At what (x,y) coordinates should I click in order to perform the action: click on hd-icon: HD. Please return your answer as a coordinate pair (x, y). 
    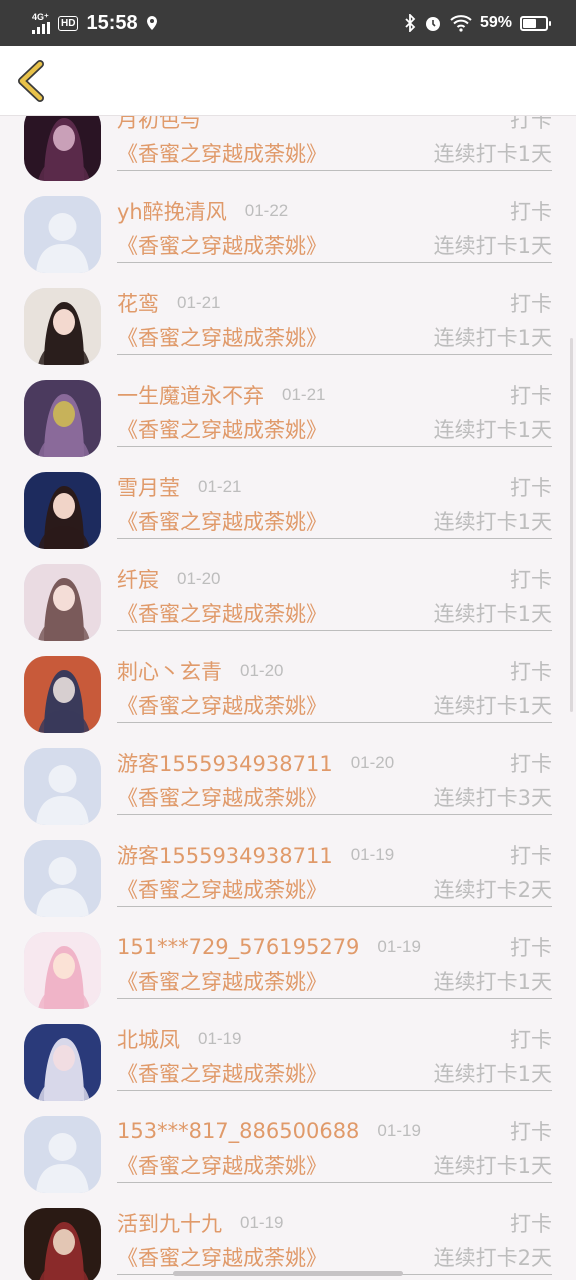
    Looking at the image, I should click on (68, 23).